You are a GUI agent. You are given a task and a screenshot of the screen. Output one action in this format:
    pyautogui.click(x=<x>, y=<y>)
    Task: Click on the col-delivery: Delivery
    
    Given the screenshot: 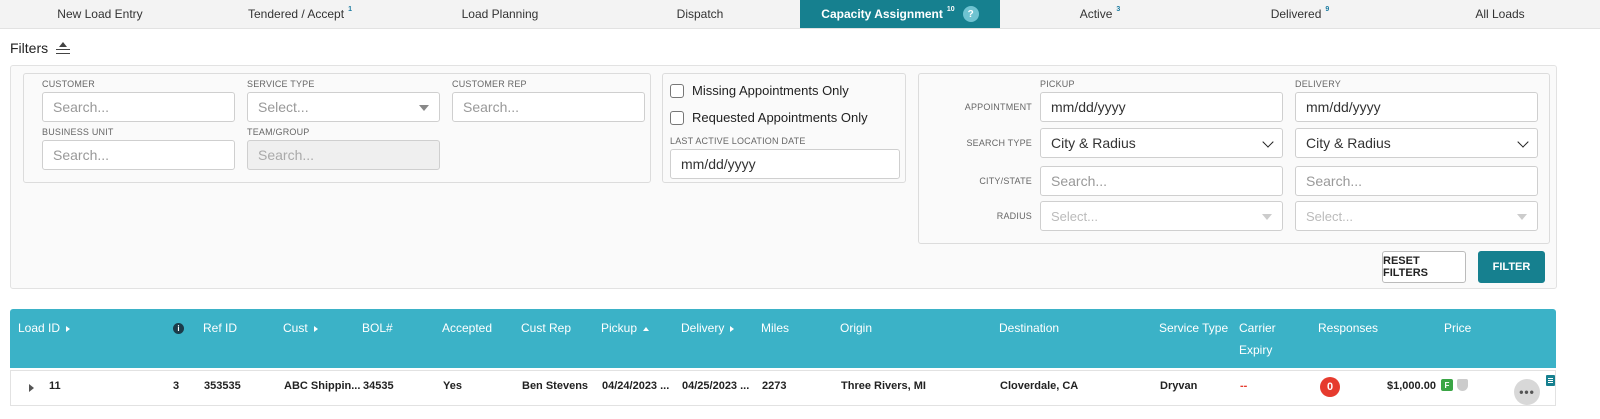 What is the action you would take?
    pyautogui.click(x=708, y=328)
    